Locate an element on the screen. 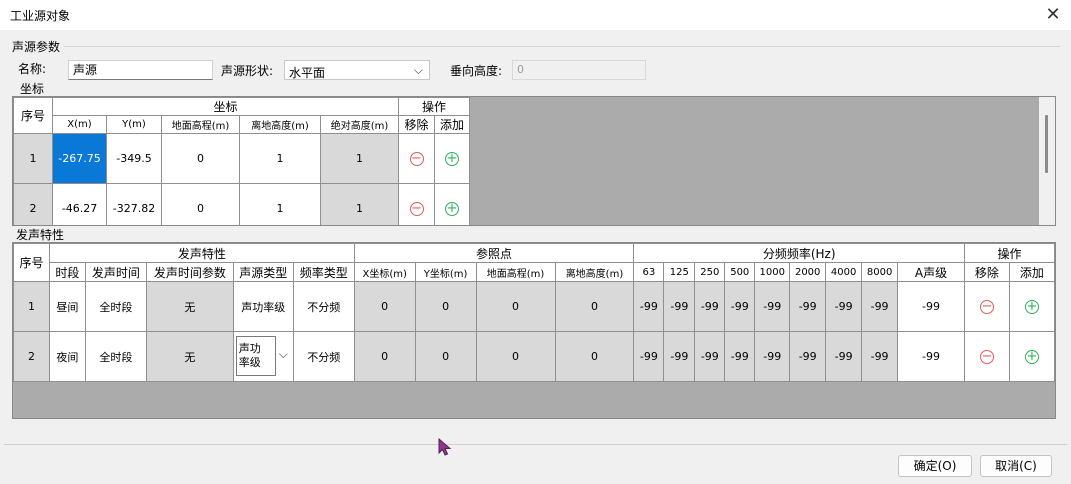  cell-rx: 0 is located at coordinates (384, 356).